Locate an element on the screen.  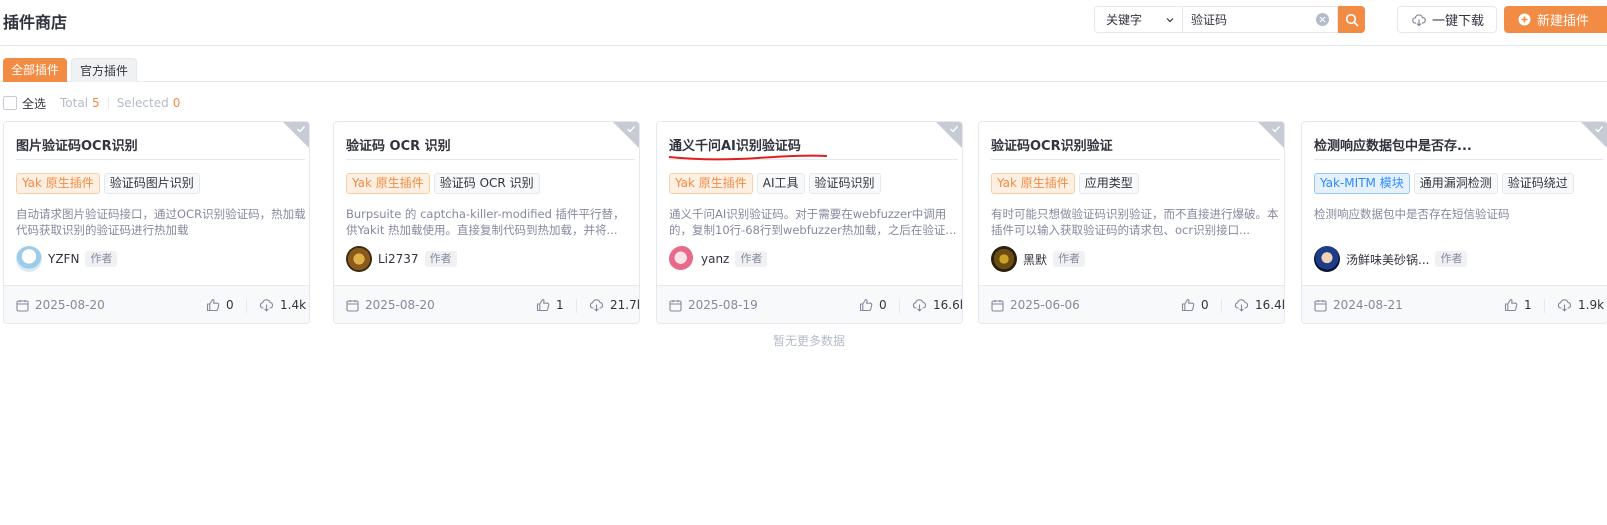
plugin-date: 2025-08-20 is located at coordinates (390, 305).